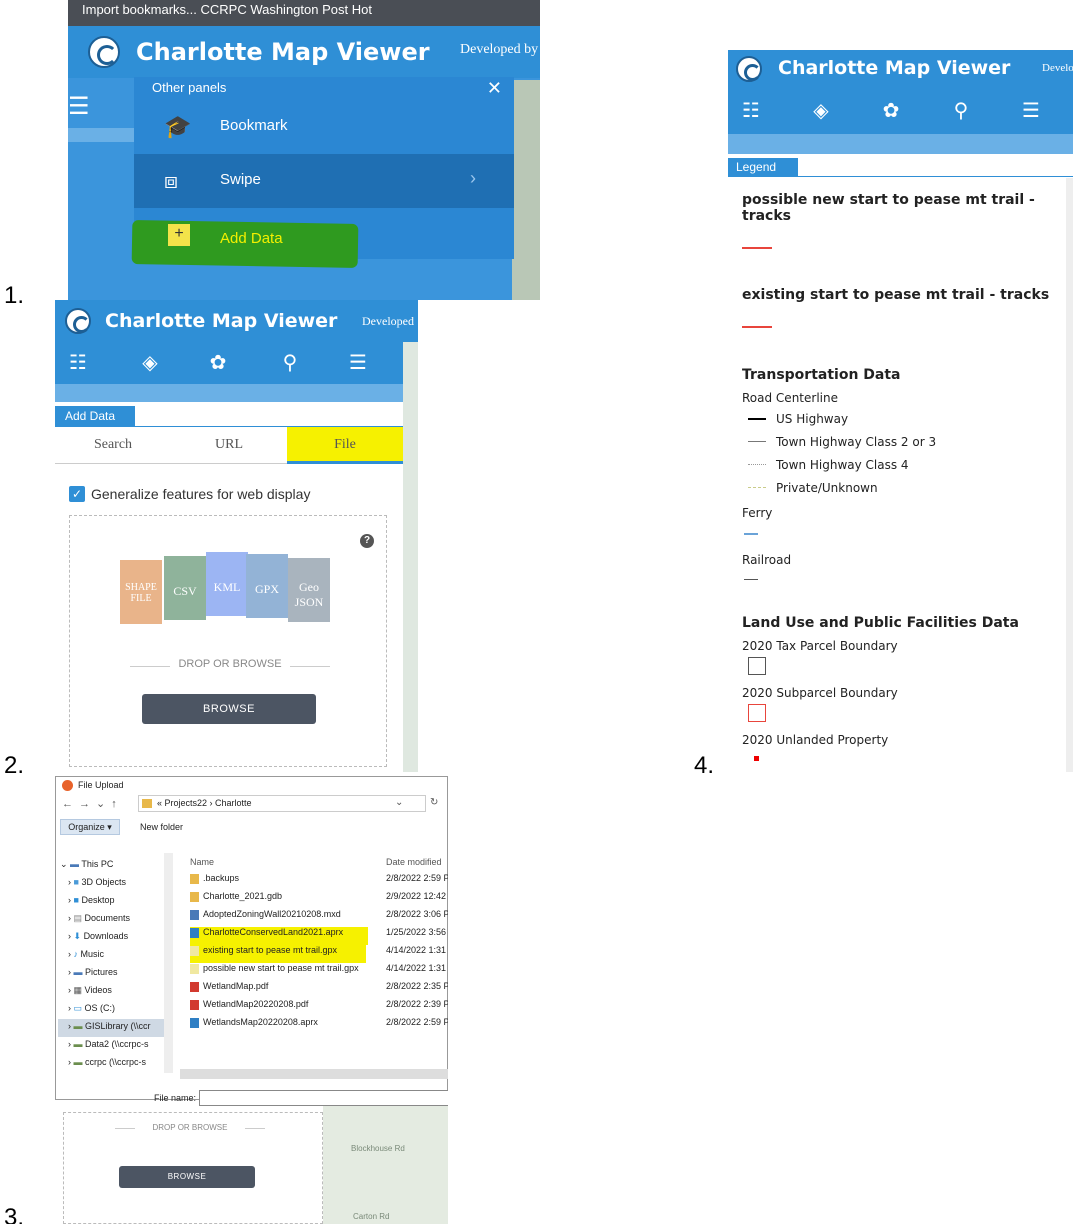 The image size is (1073, 1224). I want to click on road-centerline-label: Road Centerline, so click(790, 398).